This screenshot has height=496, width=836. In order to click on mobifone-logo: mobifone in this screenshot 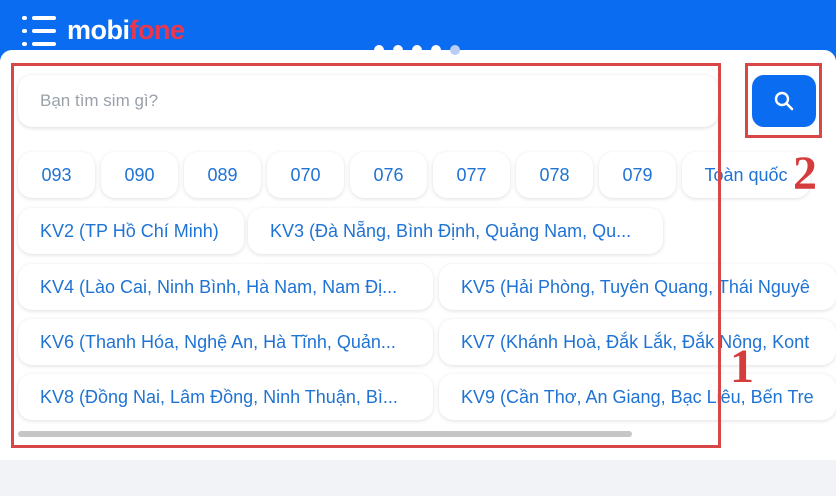, I will do `click(126, 30)`.